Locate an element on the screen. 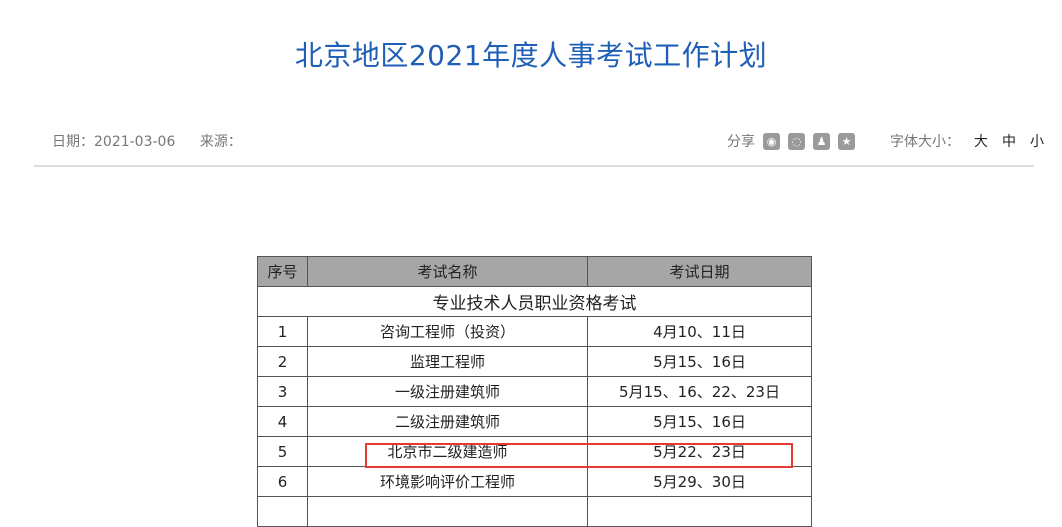 The image size is (1062, 527). wechat-icon: ◌ is located at coordinates (796, 141).